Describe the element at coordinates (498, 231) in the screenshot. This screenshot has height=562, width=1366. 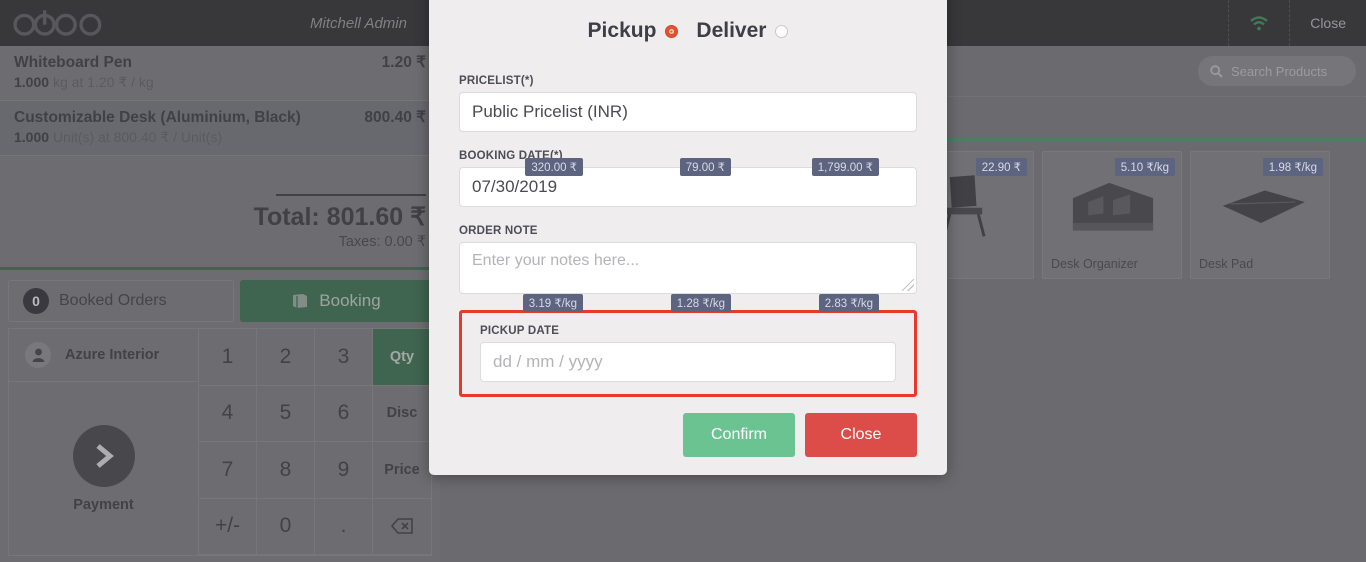
I see `order-note-field-label: ORDER NOTE` at that location.